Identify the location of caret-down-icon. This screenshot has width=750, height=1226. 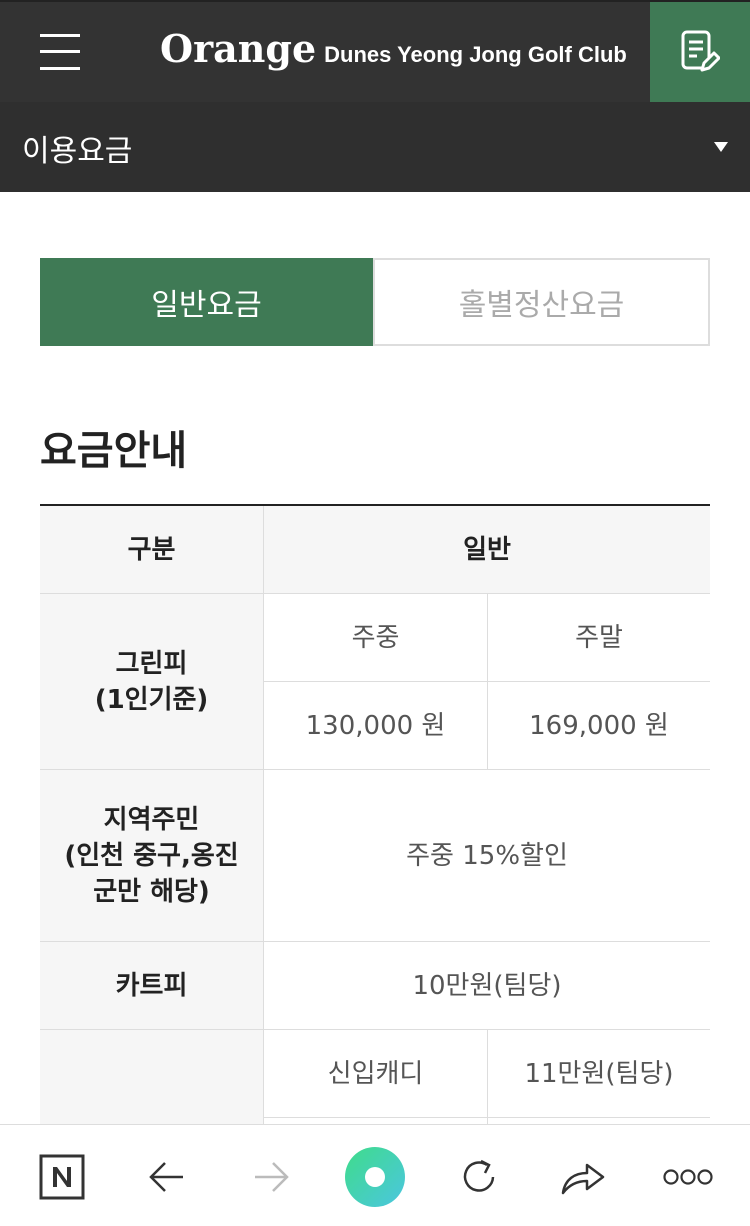
(721, 147).